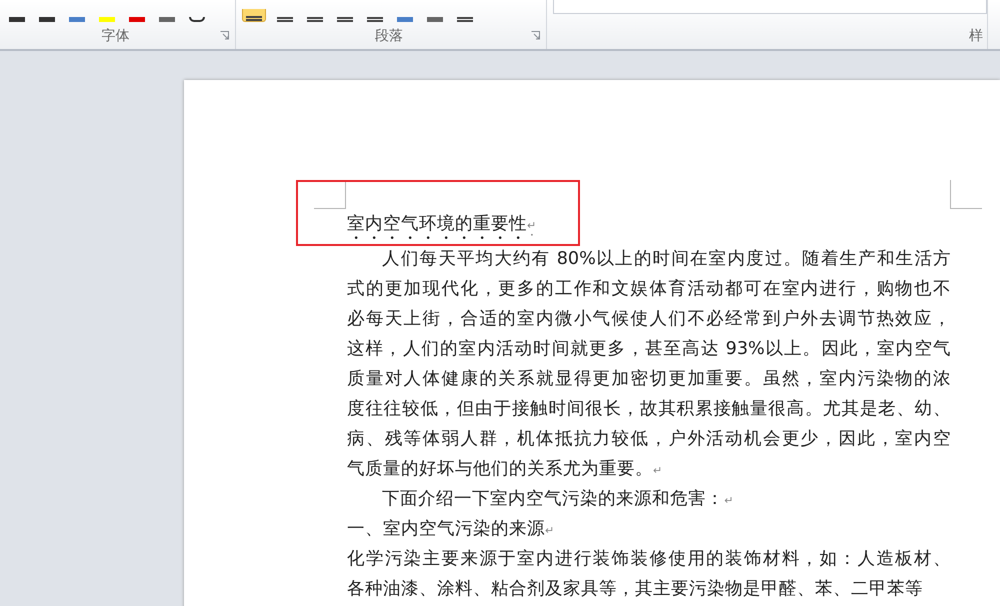 Image resolution: width=1000 pixels, height=606 pixels. Describe the element at coordinates (389, 35) in the screenshot. I see `group-label: 段落` at that location.